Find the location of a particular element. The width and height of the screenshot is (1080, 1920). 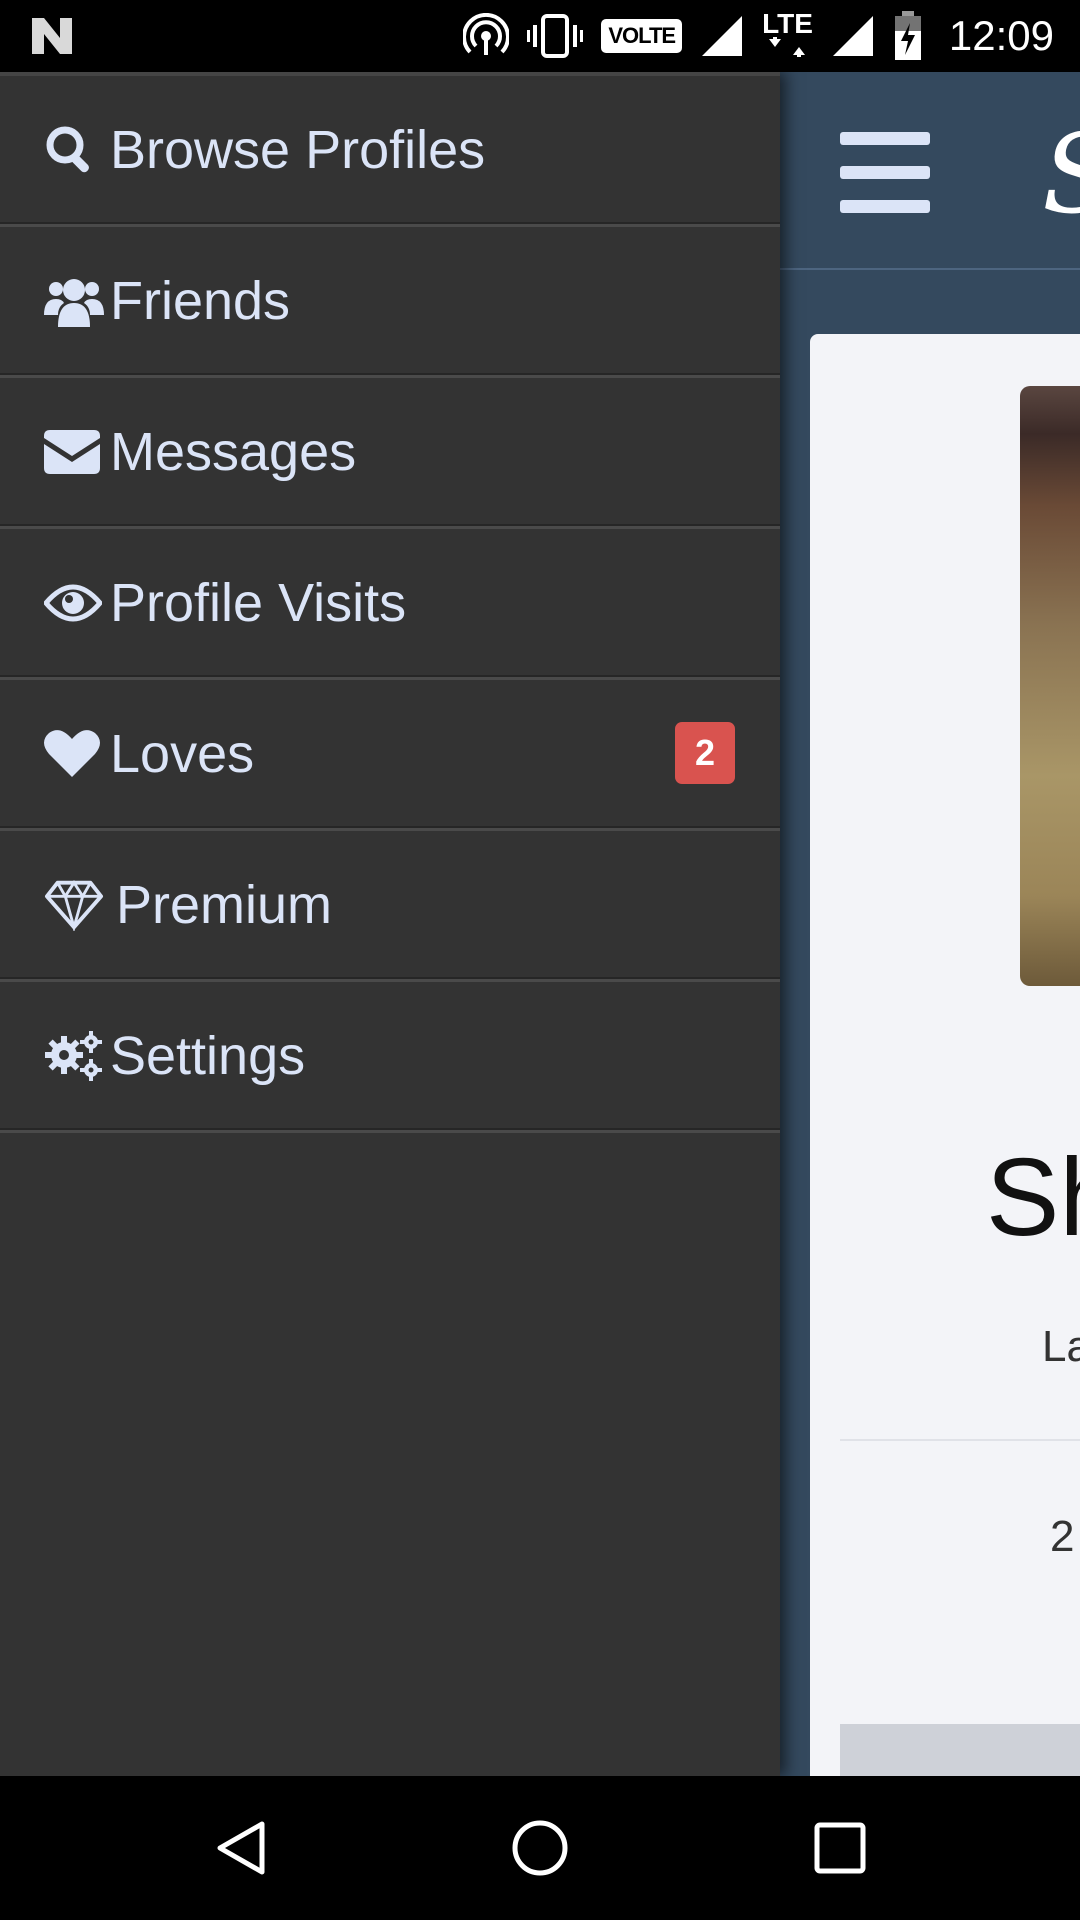

eye-icon is located at coordinates (74, 603).